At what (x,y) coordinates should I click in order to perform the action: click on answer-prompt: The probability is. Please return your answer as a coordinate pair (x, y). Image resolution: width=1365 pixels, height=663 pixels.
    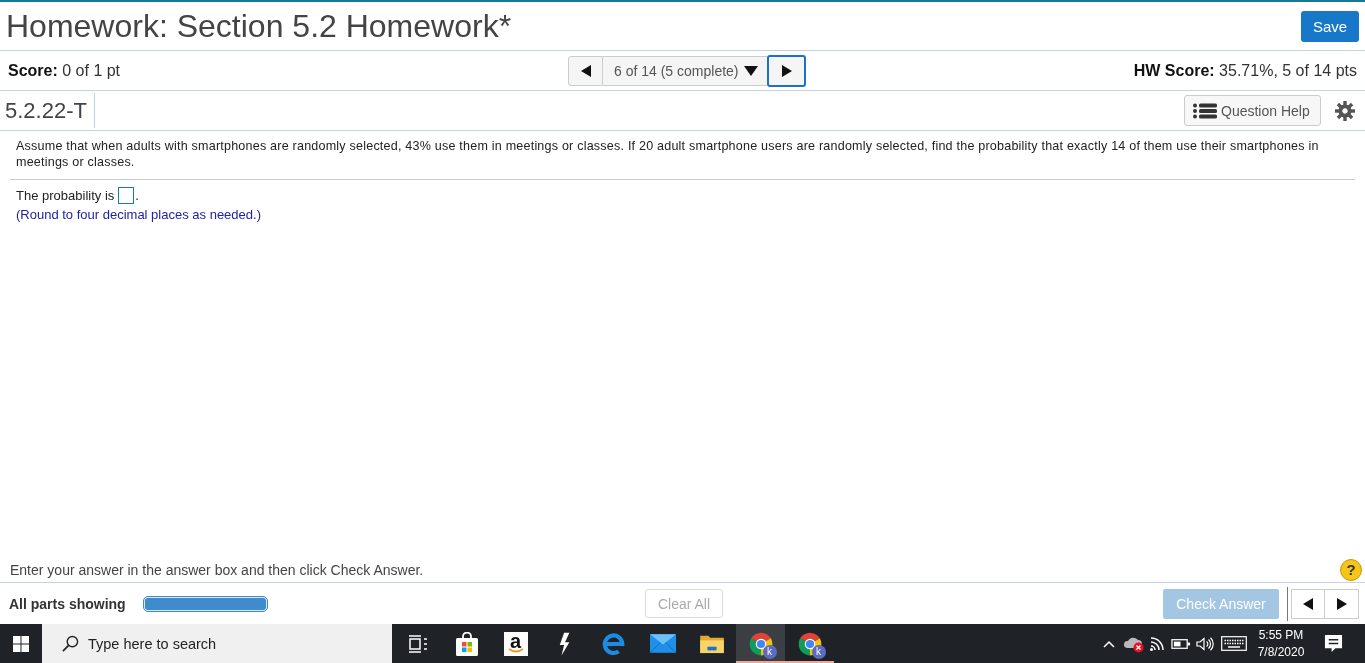
    Looking at the image, I should click on (65, 195).